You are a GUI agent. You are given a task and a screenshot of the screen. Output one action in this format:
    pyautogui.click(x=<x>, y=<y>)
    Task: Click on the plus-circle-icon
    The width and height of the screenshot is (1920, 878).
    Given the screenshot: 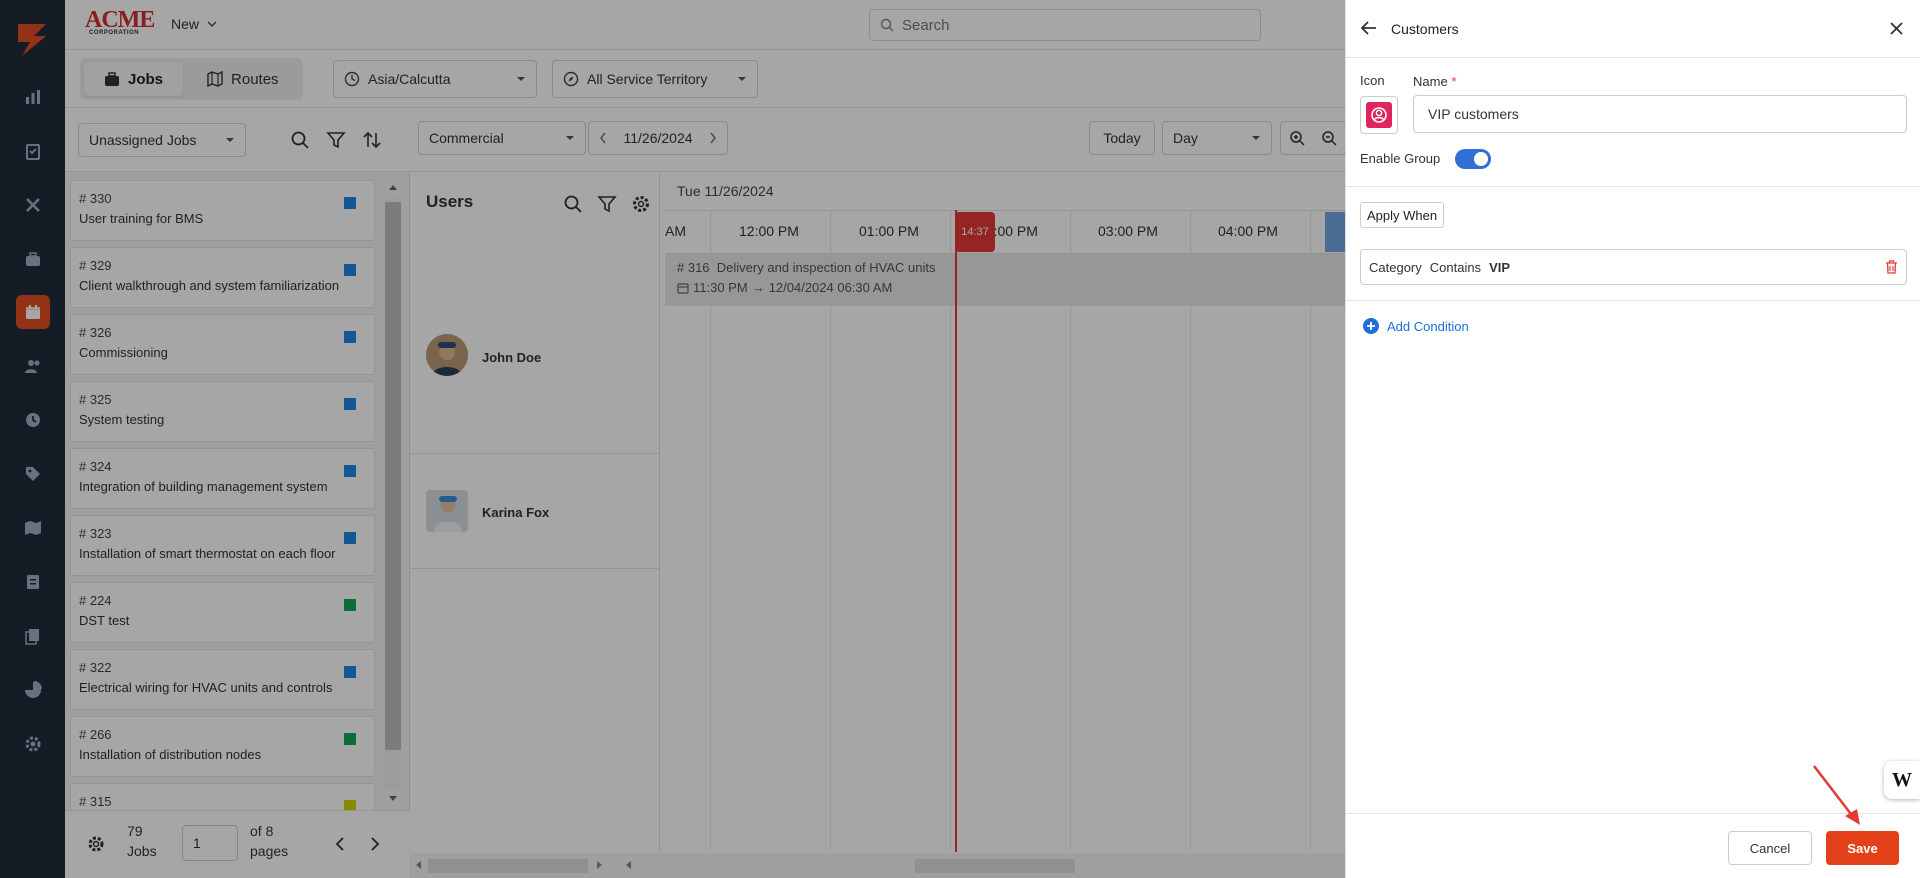 What is the action you would take?
    pyautogui.click(x=1371, y=326)
    